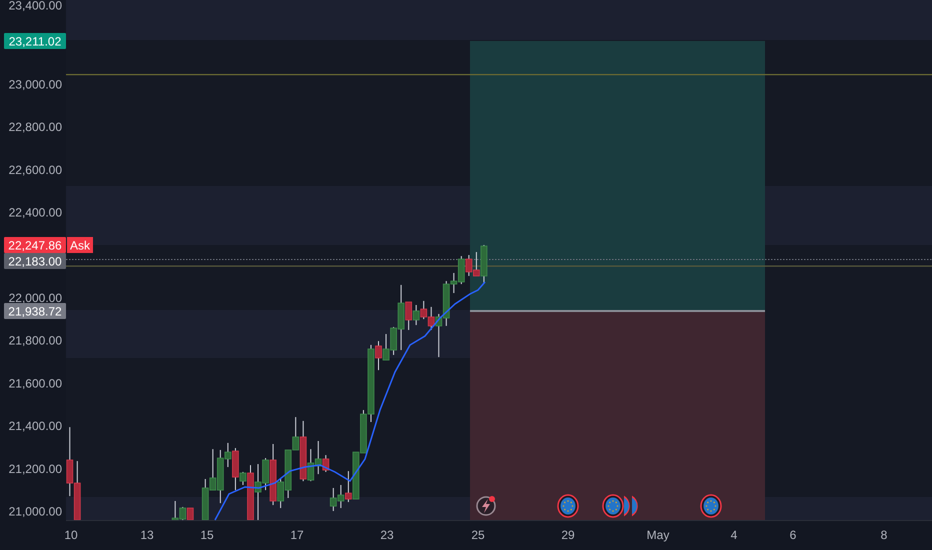 Image resolution: width=932 pixels, height=550 pixels. What do you see at coordinates (35, 85) in the screenshot?
I see `price-axis-label: 23,000.00` at bounding box center [35, 85].